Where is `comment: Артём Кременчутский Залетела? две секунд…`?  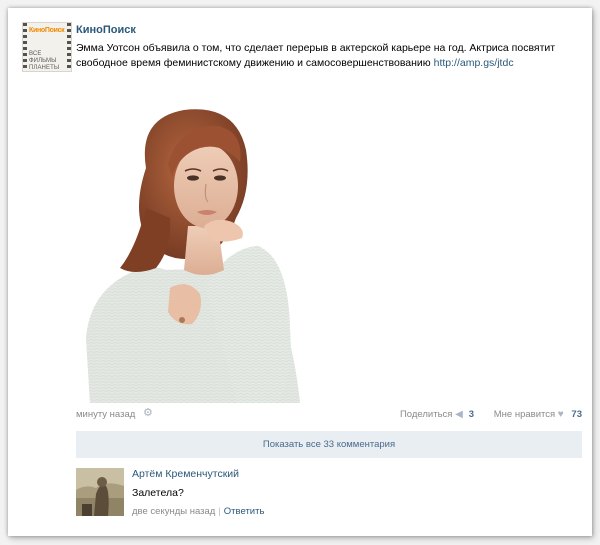
comment: Артём Кременчутский Залетела? две секунд… is located at coordinates (329, 496).